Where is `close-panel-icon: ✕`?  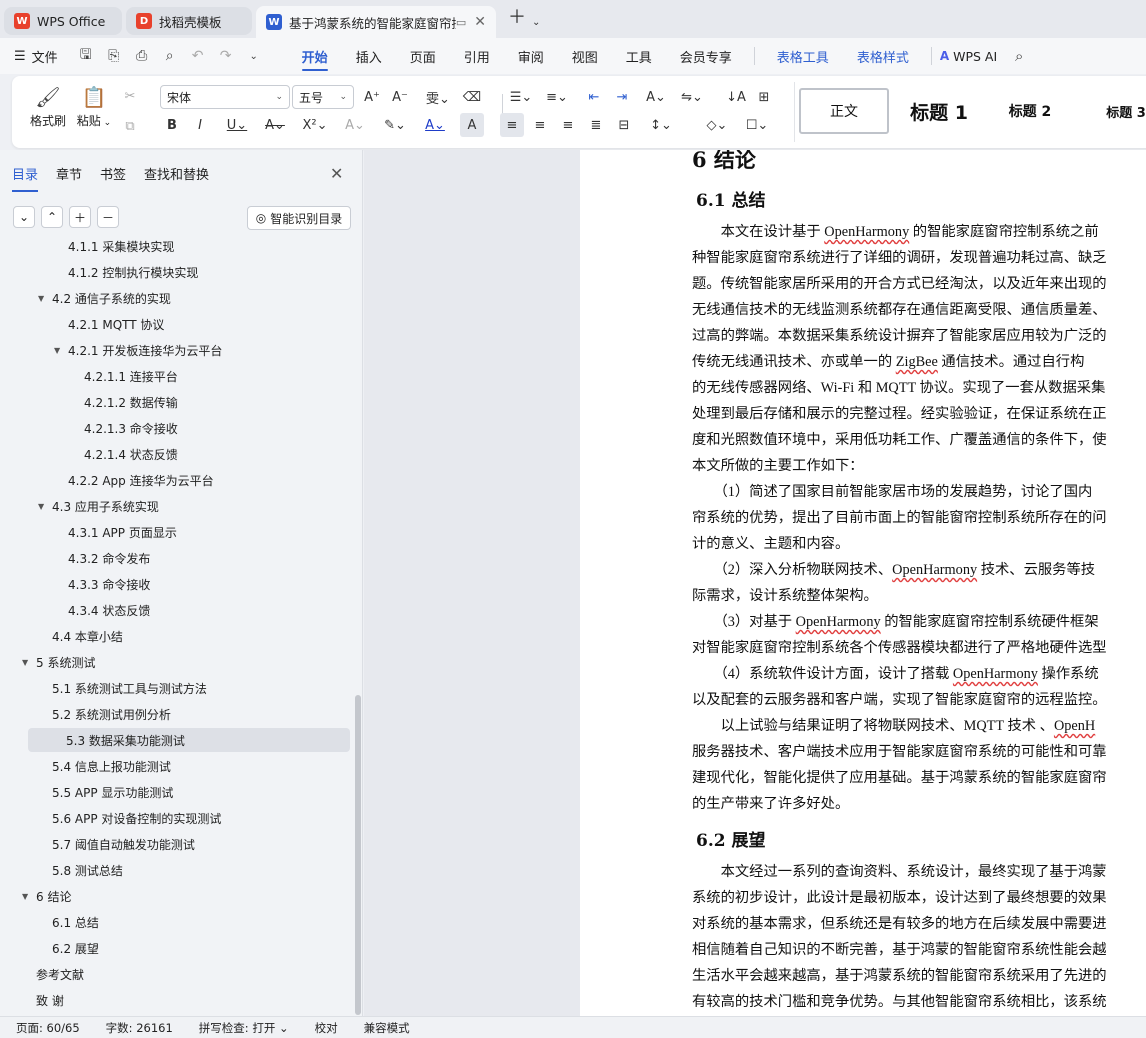
close-panel-icon: ✕ is located at coordinates (336, 173).